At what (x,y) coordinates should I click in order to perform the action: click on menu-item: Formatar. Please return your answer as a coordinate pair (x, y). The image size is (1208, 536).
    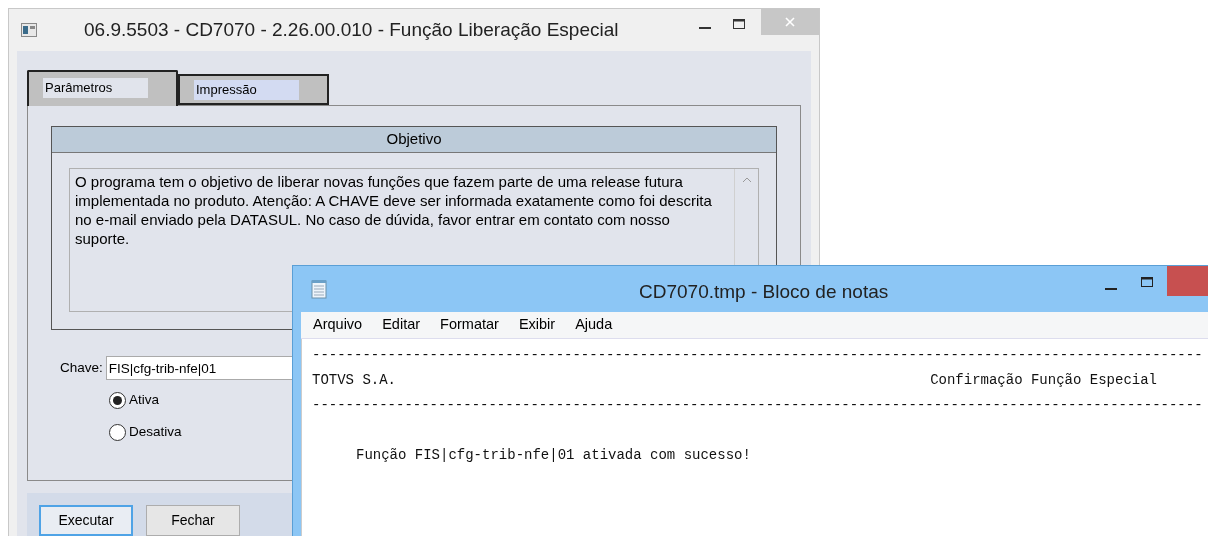
    Looking at the image, I should click on (469, 325).